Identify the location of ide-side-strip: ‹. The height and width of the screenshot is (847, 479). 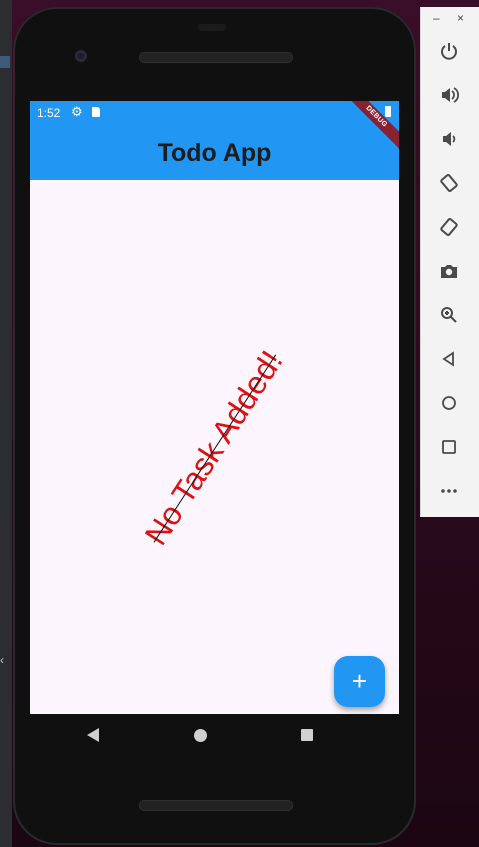
(6, 423).